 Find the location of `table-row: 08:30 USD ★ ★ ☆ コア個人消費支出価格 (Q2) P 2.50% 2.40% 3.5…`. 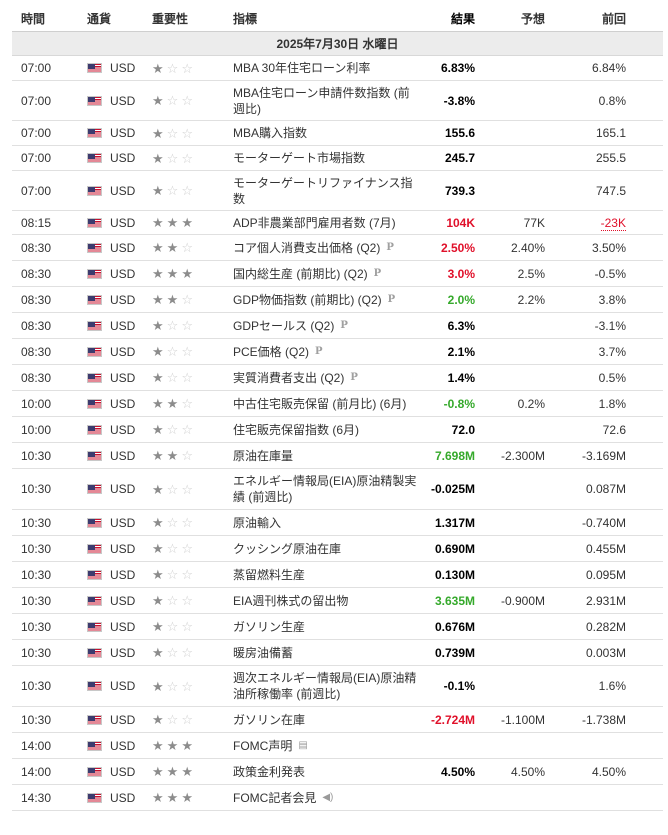

table-row: 08:30 USD ★ ★ ☆ コア個人消費支出価格 (Q2) P 2.50% 2.40% 3.5… is located at coordinates (337, 248).